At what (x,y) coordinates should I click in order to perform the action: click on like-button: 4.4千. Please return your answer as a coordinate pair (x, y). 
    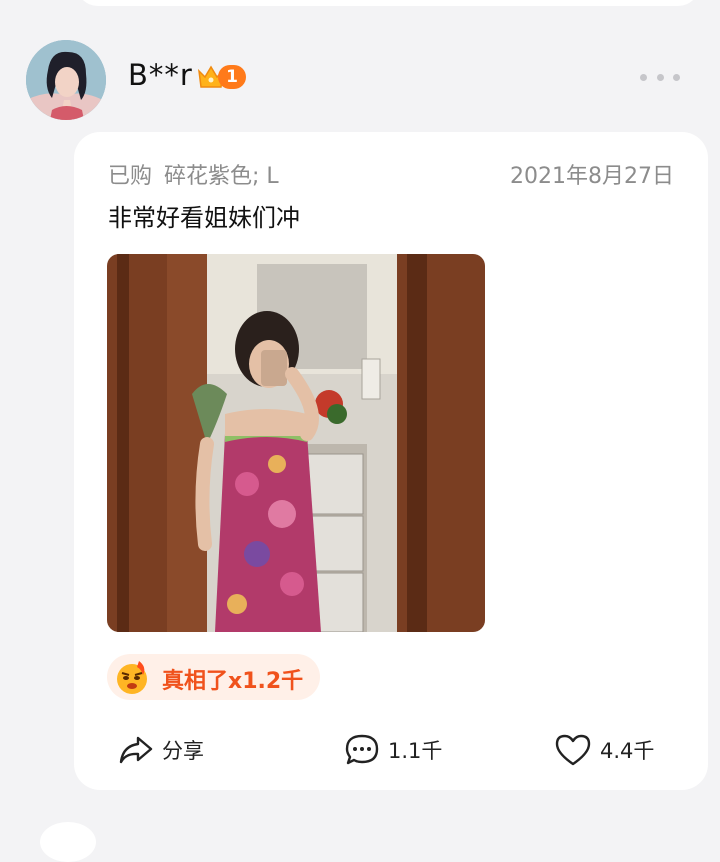
    Looking at the image, I should click on (604, 750).